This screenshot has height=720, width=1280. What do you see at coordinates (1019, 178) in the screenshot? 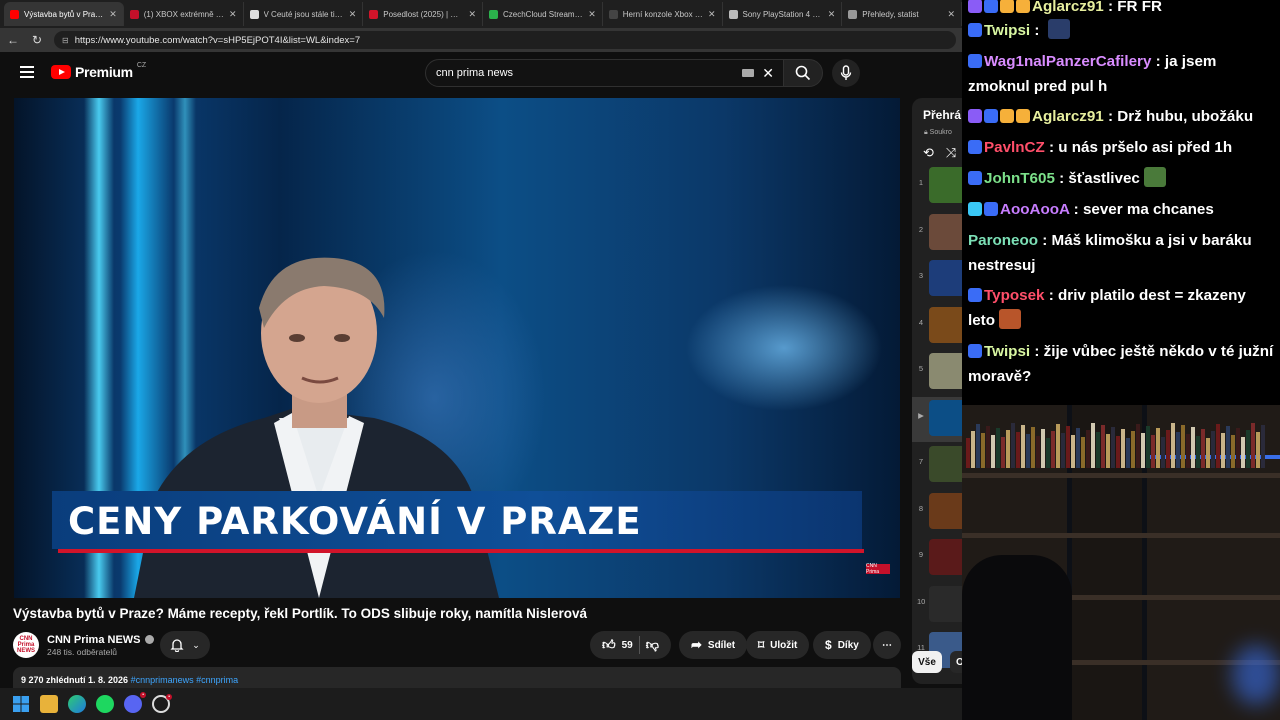
I see `chat-username: JohnT605` at bounding box center [1019, 178].